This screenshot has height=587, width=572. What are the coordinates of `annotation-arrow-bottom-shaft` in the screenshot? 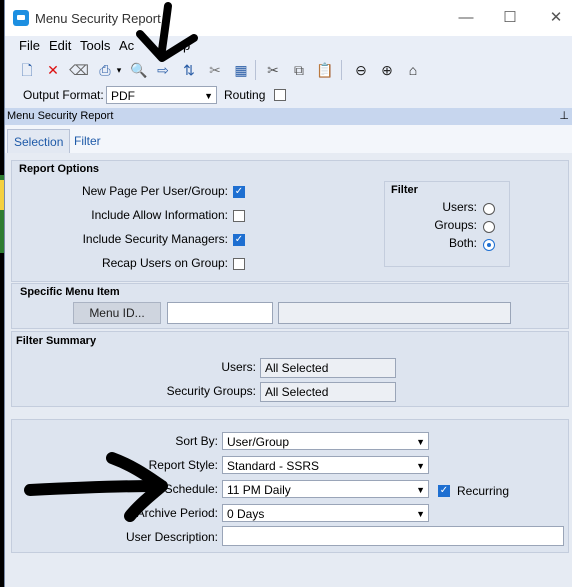 It's located at (93, 488).